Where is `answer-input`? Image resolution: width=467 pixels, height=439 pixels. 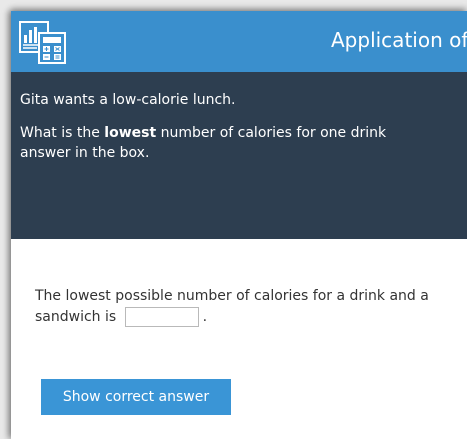 answer-input is located at coordinates (161, 317).